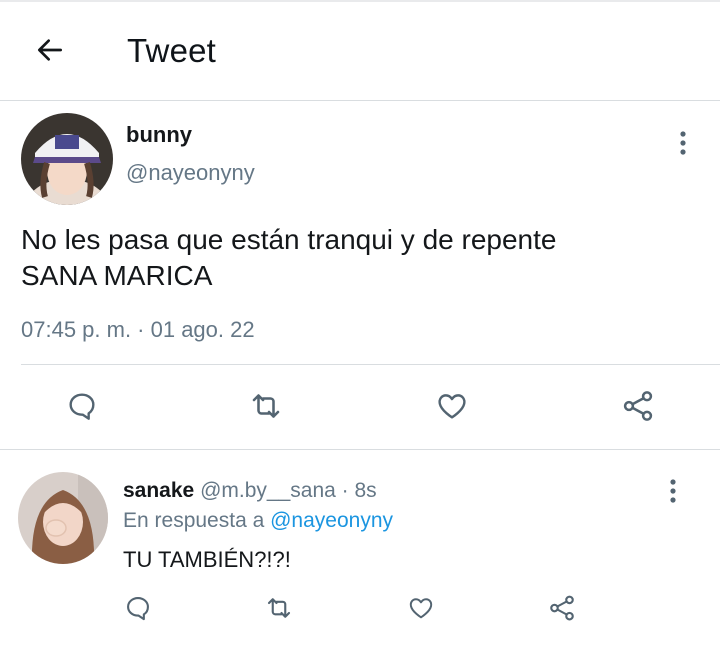  I want to click on reply-author-handle: @m.by__sana · 8s, so click(288, 490).